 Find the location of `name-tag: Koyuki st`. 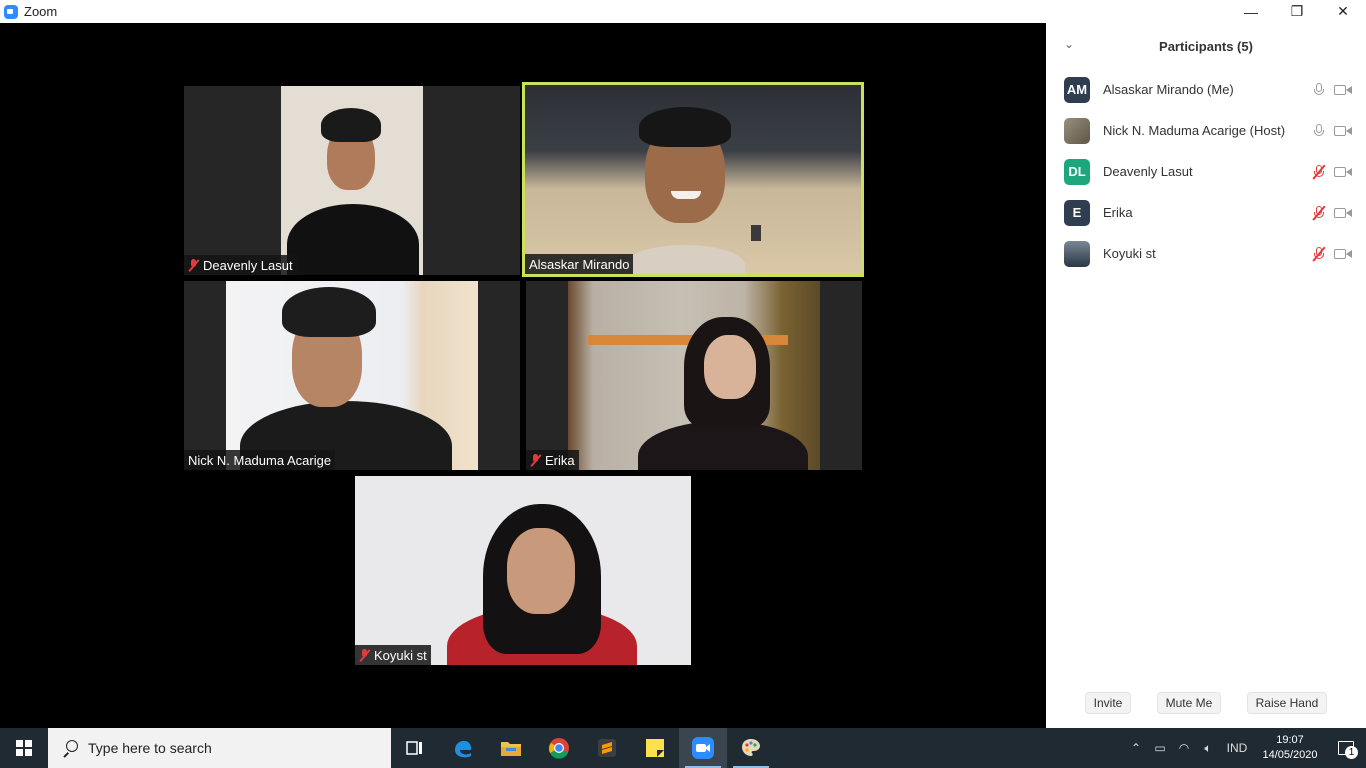

name-tag: Koyuki st is located at coordinates (393, 655).